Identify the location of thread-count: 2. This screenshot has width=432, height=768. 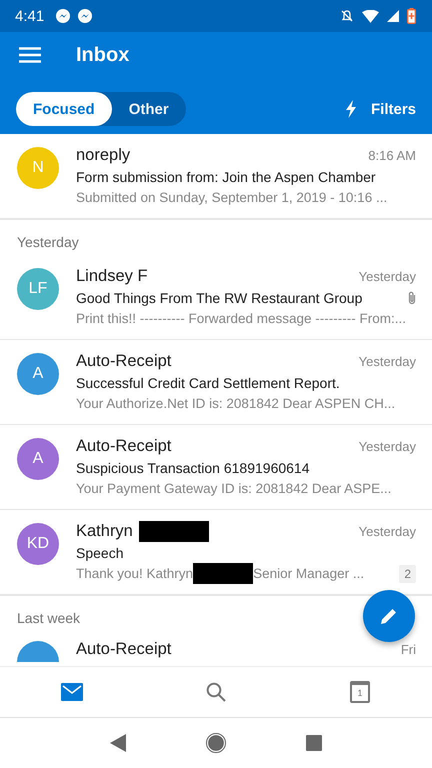
(407, 573).